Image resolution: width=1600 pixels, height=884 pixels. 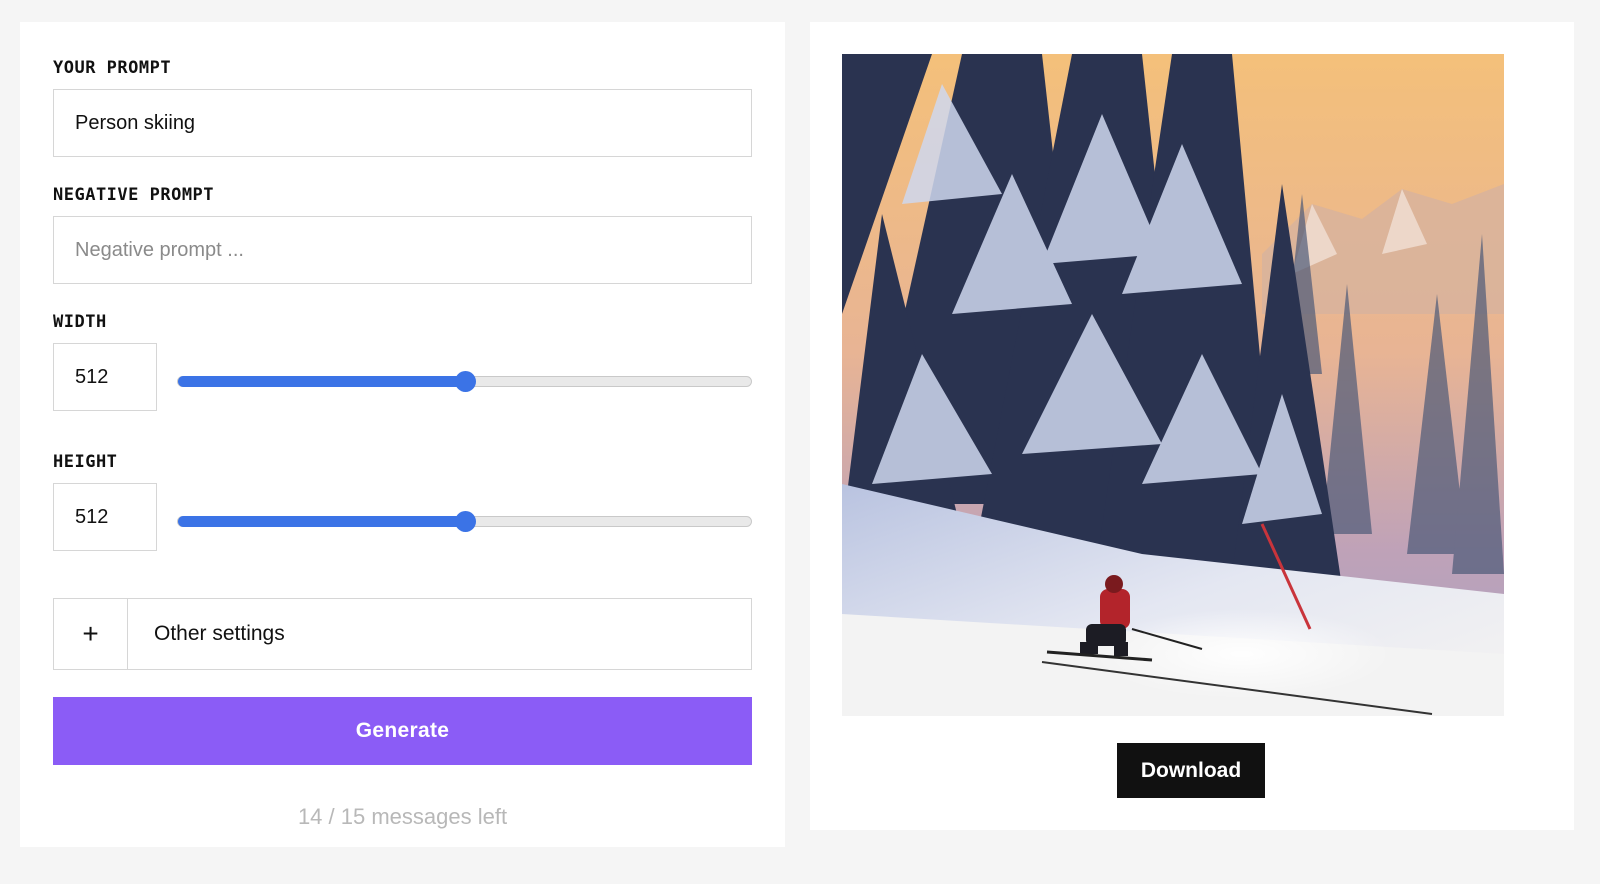 I want to click on width-label: WIDTH, so click(x=80, y=322).